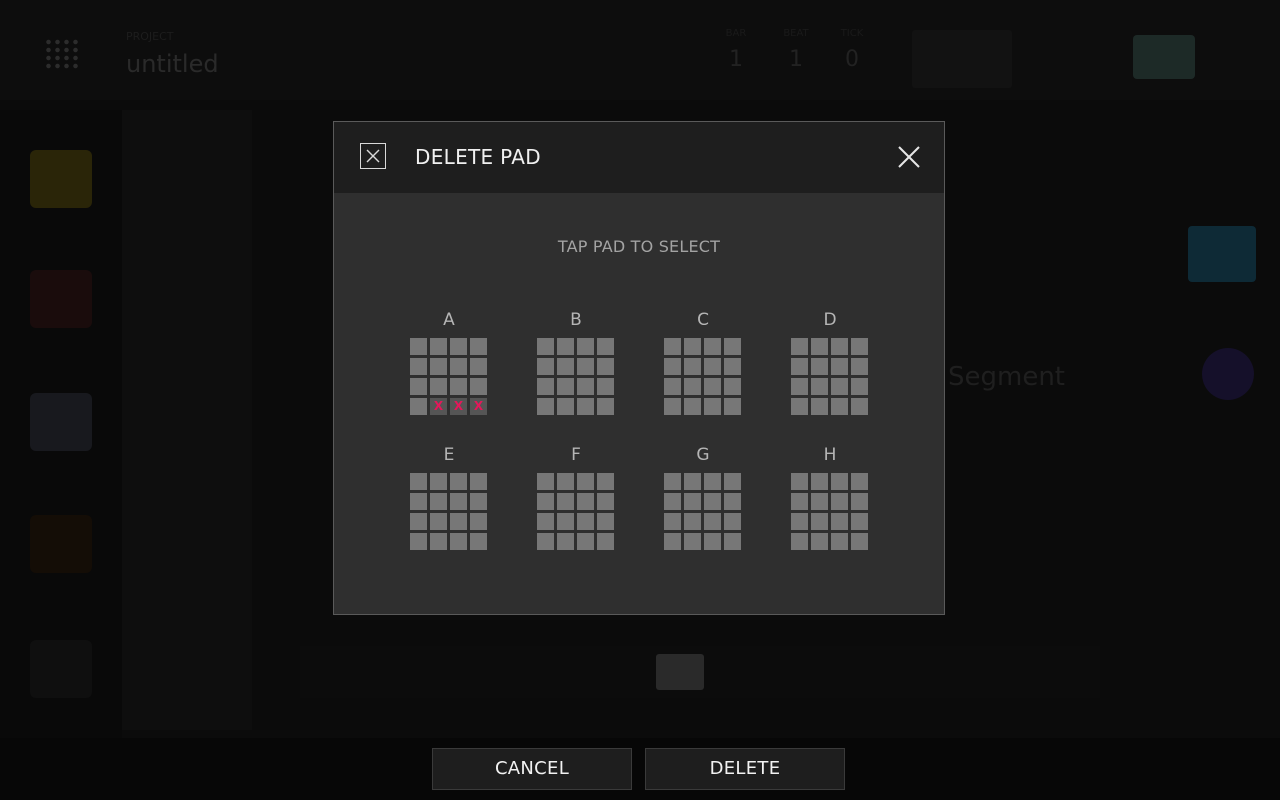  Describe the element at coordinates (745, 769) in the screenshot. I see `delete-button: DELETE` at that location.